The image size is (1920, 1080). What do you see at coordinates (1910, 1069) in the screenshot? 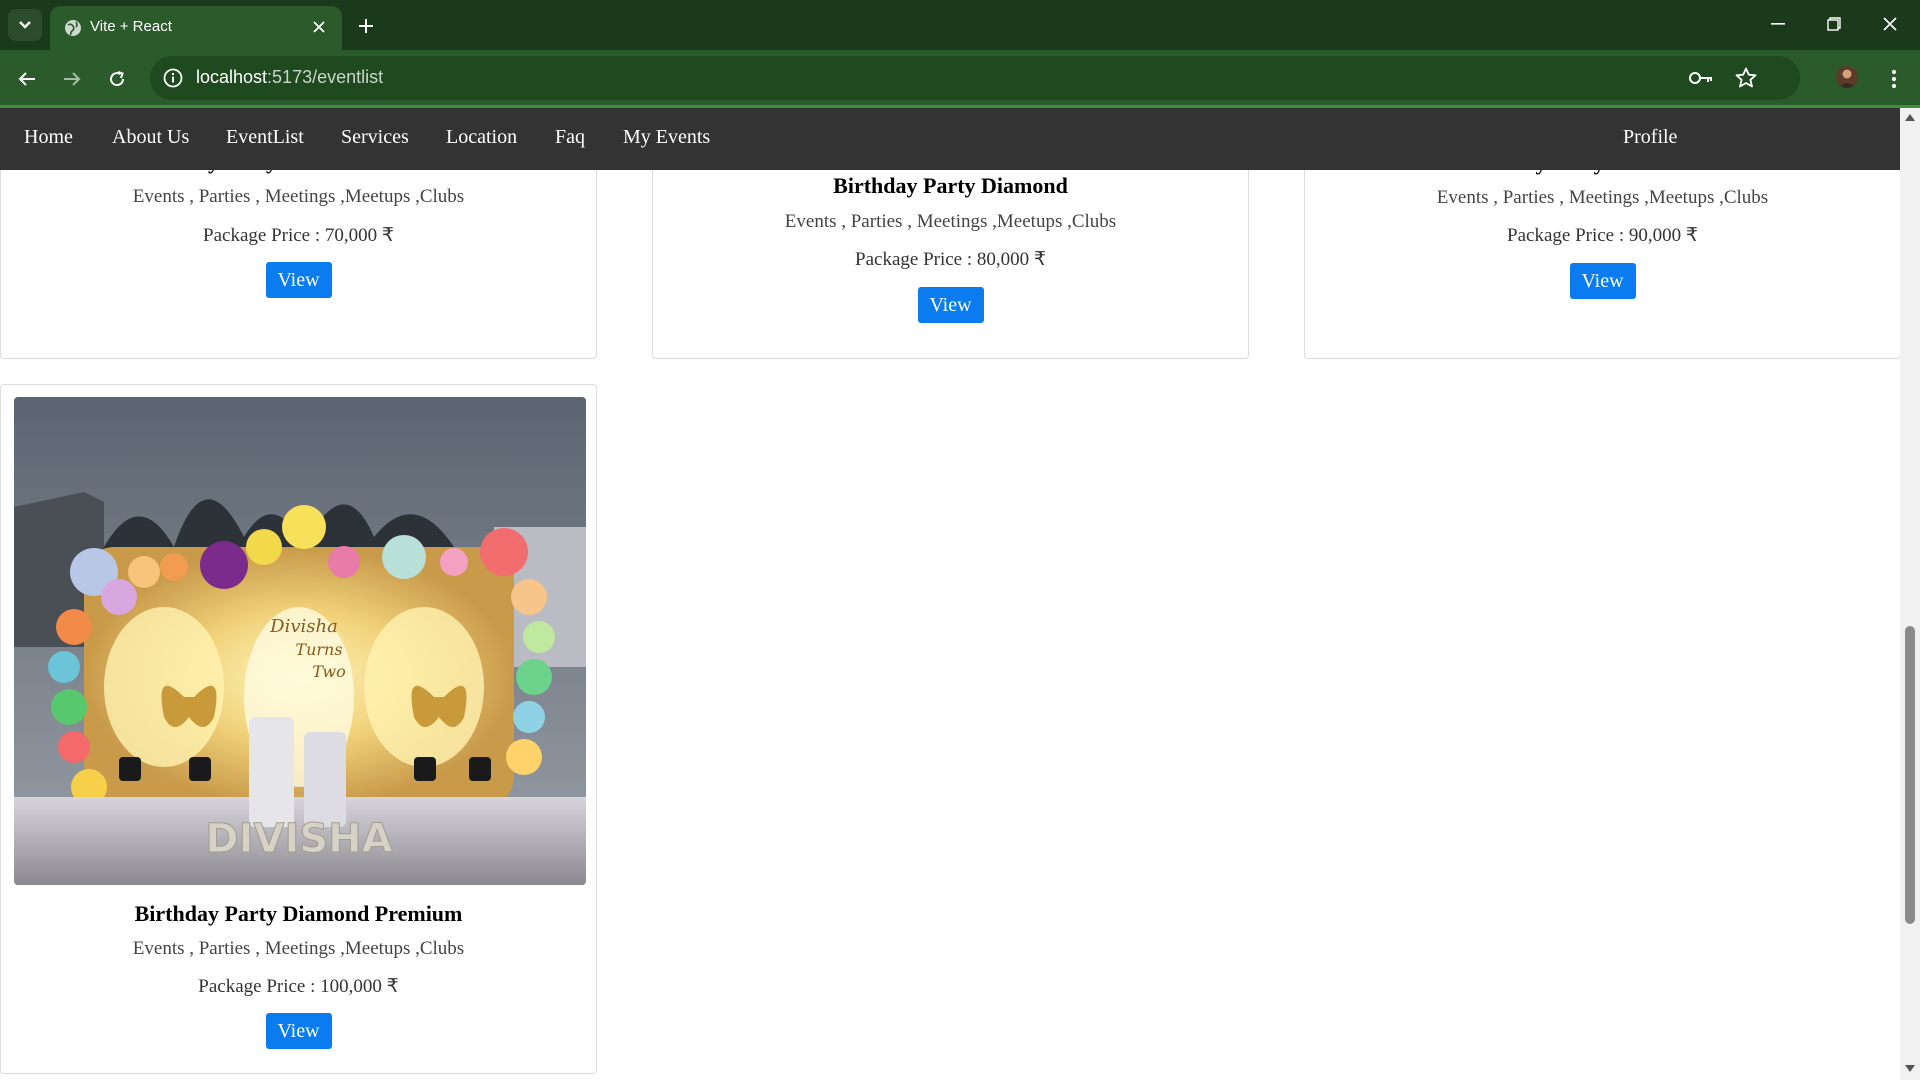
I see `scroll-down-icon` at bounding box center [1910, 1069].